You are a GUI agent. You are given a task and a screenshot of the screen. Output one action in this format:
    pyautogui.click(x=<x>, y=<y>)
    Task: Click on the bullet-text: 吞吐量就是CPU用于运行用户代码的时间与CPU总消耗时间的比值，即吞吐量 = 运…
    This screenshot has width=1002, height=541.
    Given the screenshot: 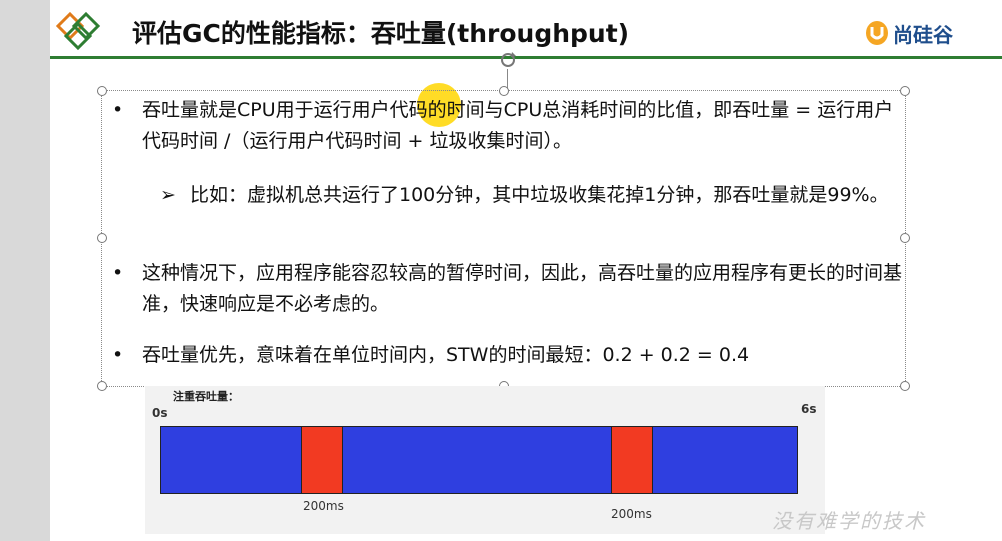 What is the action you would take?
    pyautogui.click(x=518, y=125)
    